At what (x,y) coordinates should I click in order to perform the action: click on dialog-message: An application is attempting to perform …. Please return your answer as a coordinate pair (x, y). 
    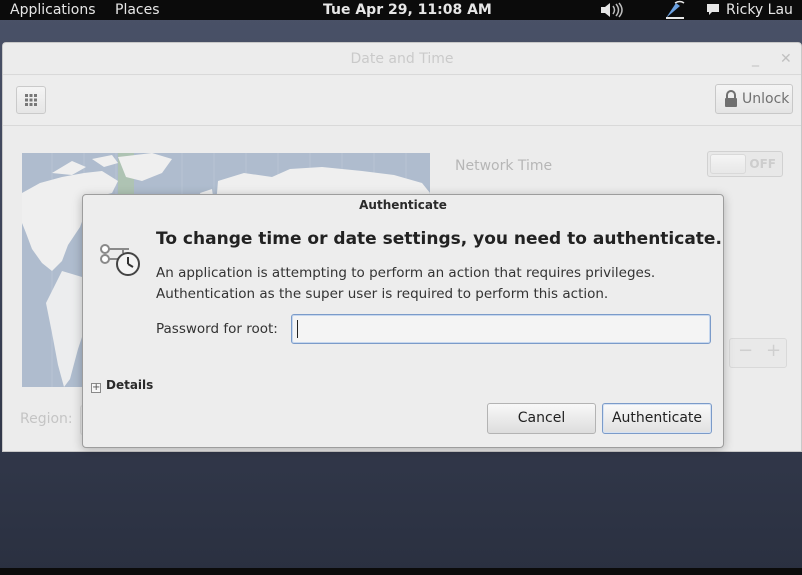
    Looking at the image, I should click on (405, 284).